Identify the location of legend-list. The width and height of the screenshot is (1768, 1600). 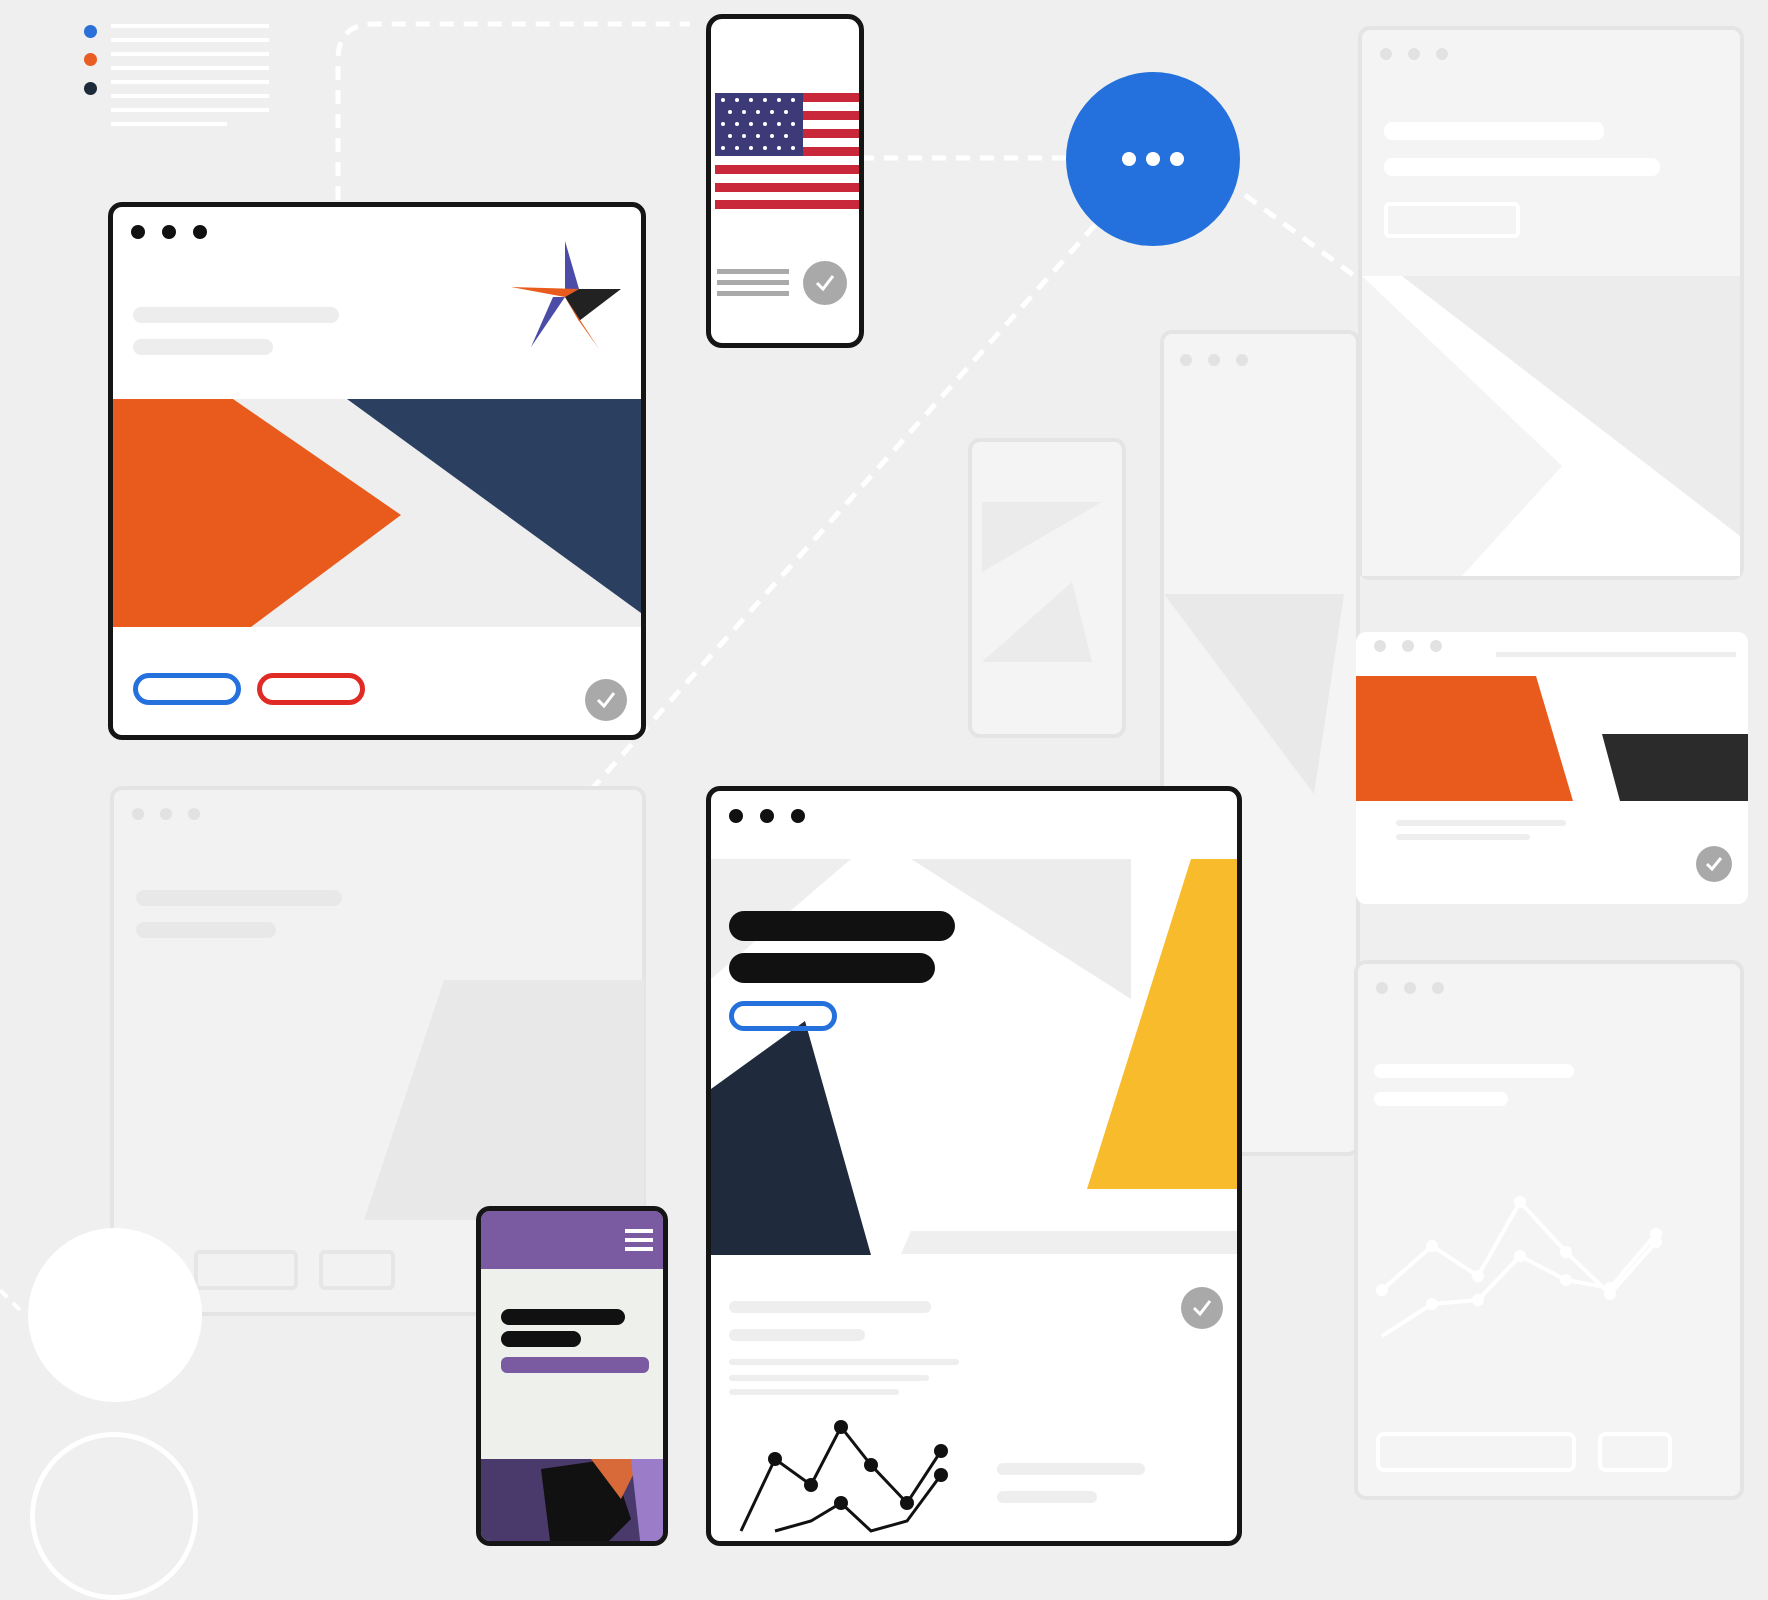
(180, 85).